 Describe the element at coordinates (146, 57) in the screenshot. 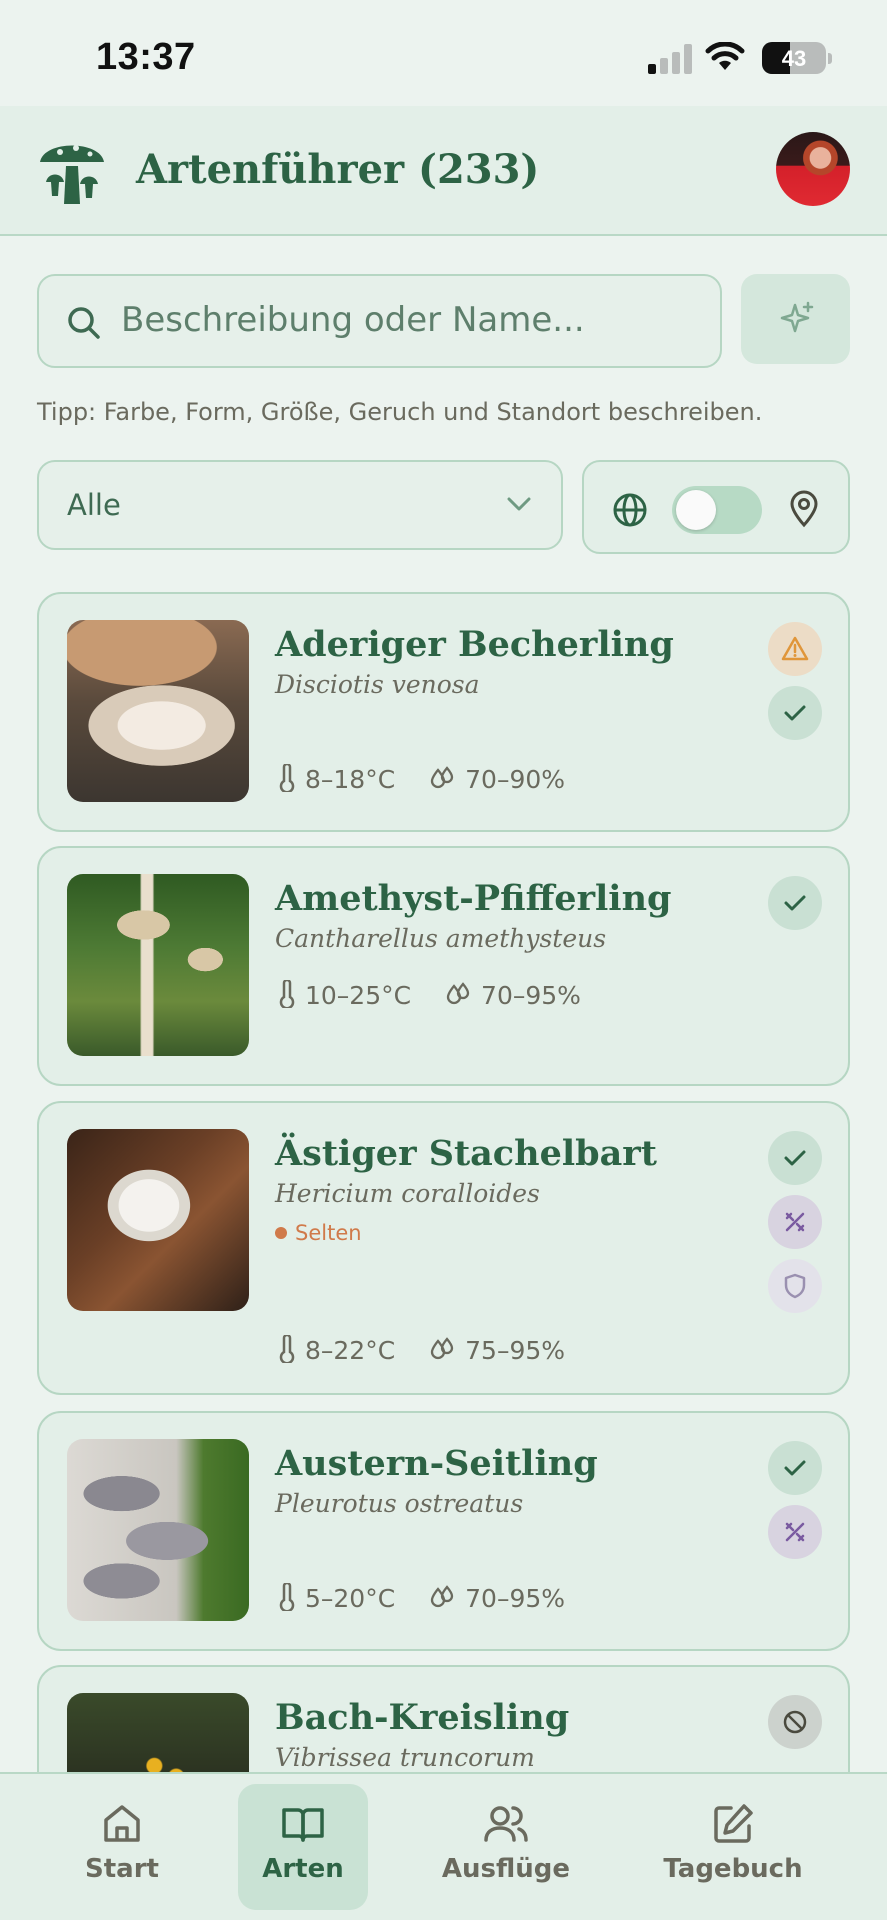

I see `status-time: 13:37` at that location.